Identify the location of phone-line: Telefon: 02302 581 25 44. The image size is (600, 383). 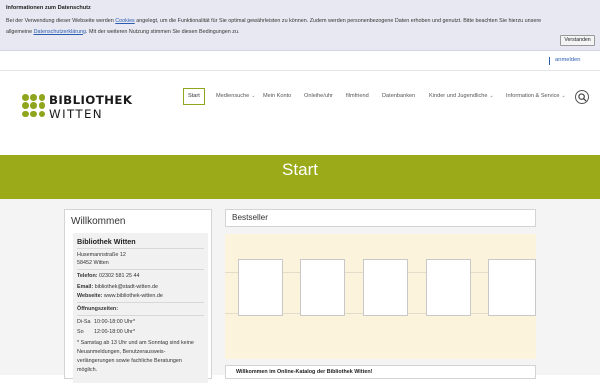
(108, 276).